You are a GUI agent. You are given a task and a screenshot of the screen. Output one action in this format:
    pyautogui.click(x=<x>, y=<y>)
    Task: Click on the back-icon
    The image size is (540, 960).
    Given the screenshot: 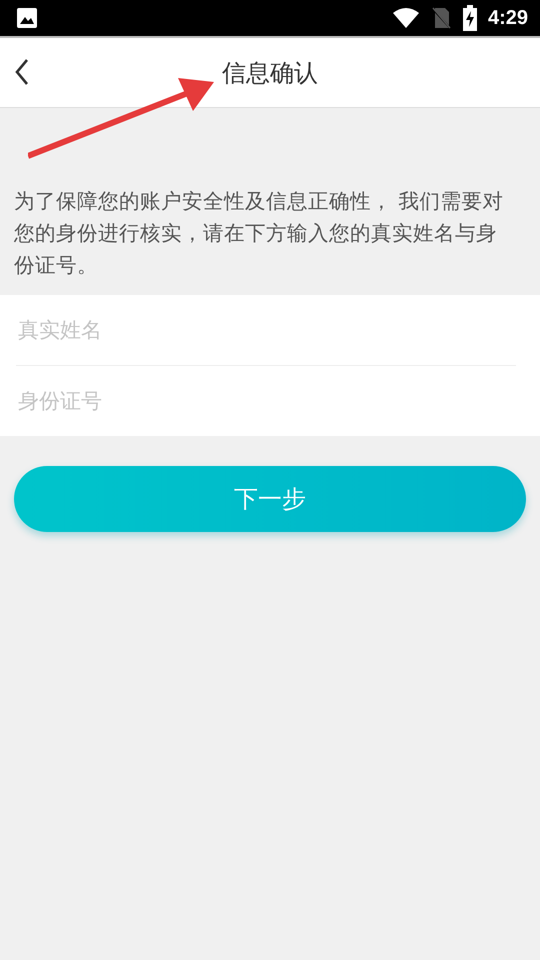 What is the action you would take?
    pyautogui.click(x=22, y=72)
    